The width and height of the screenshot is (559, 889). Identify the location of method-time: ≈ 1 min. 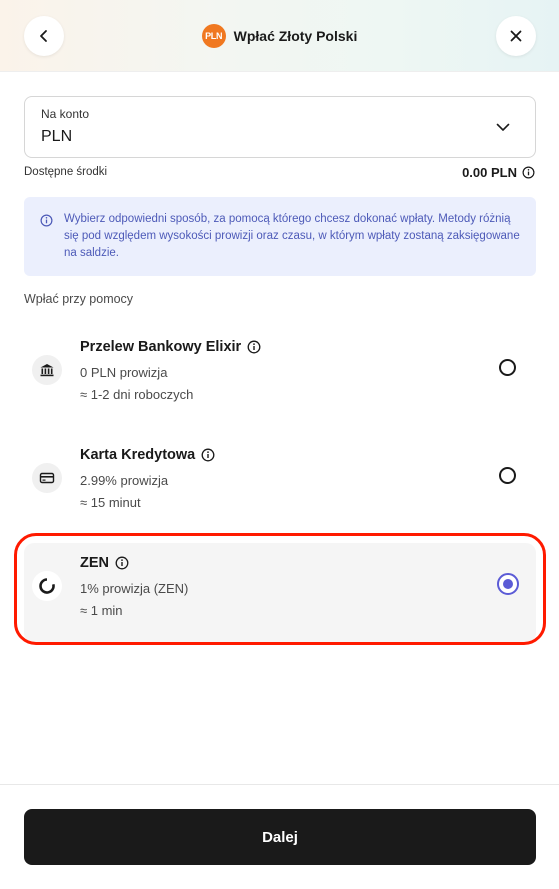
(101, 610).